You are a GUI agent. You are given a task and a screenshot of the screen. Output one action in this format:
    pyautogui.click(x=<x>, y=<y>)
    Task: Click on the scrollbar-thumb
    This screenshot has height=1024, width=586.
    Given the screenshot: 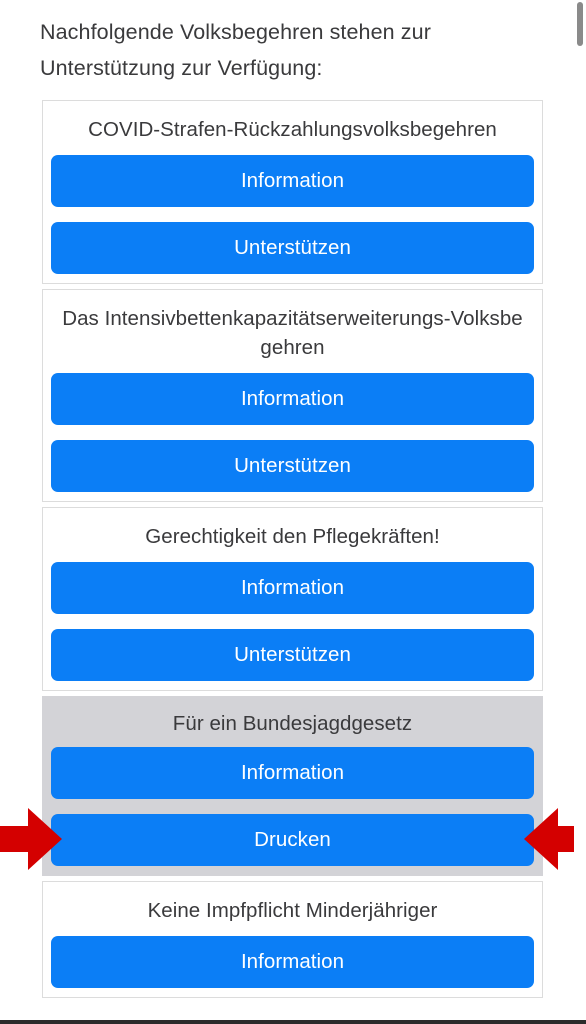 What is the action you would take?
    pyautogui.click(x=580, y=24)
    